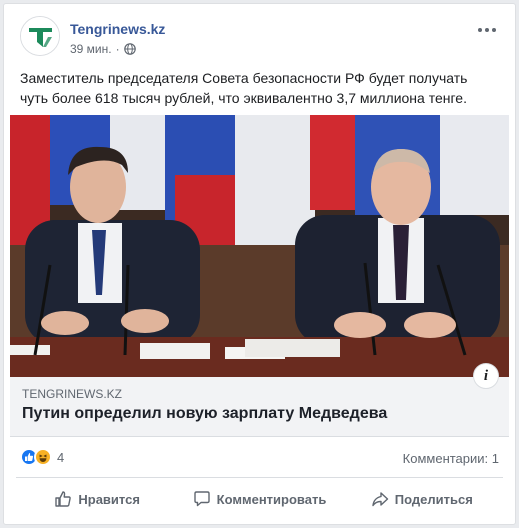  I want to click on like-button: Нравится, so click(97, 499).